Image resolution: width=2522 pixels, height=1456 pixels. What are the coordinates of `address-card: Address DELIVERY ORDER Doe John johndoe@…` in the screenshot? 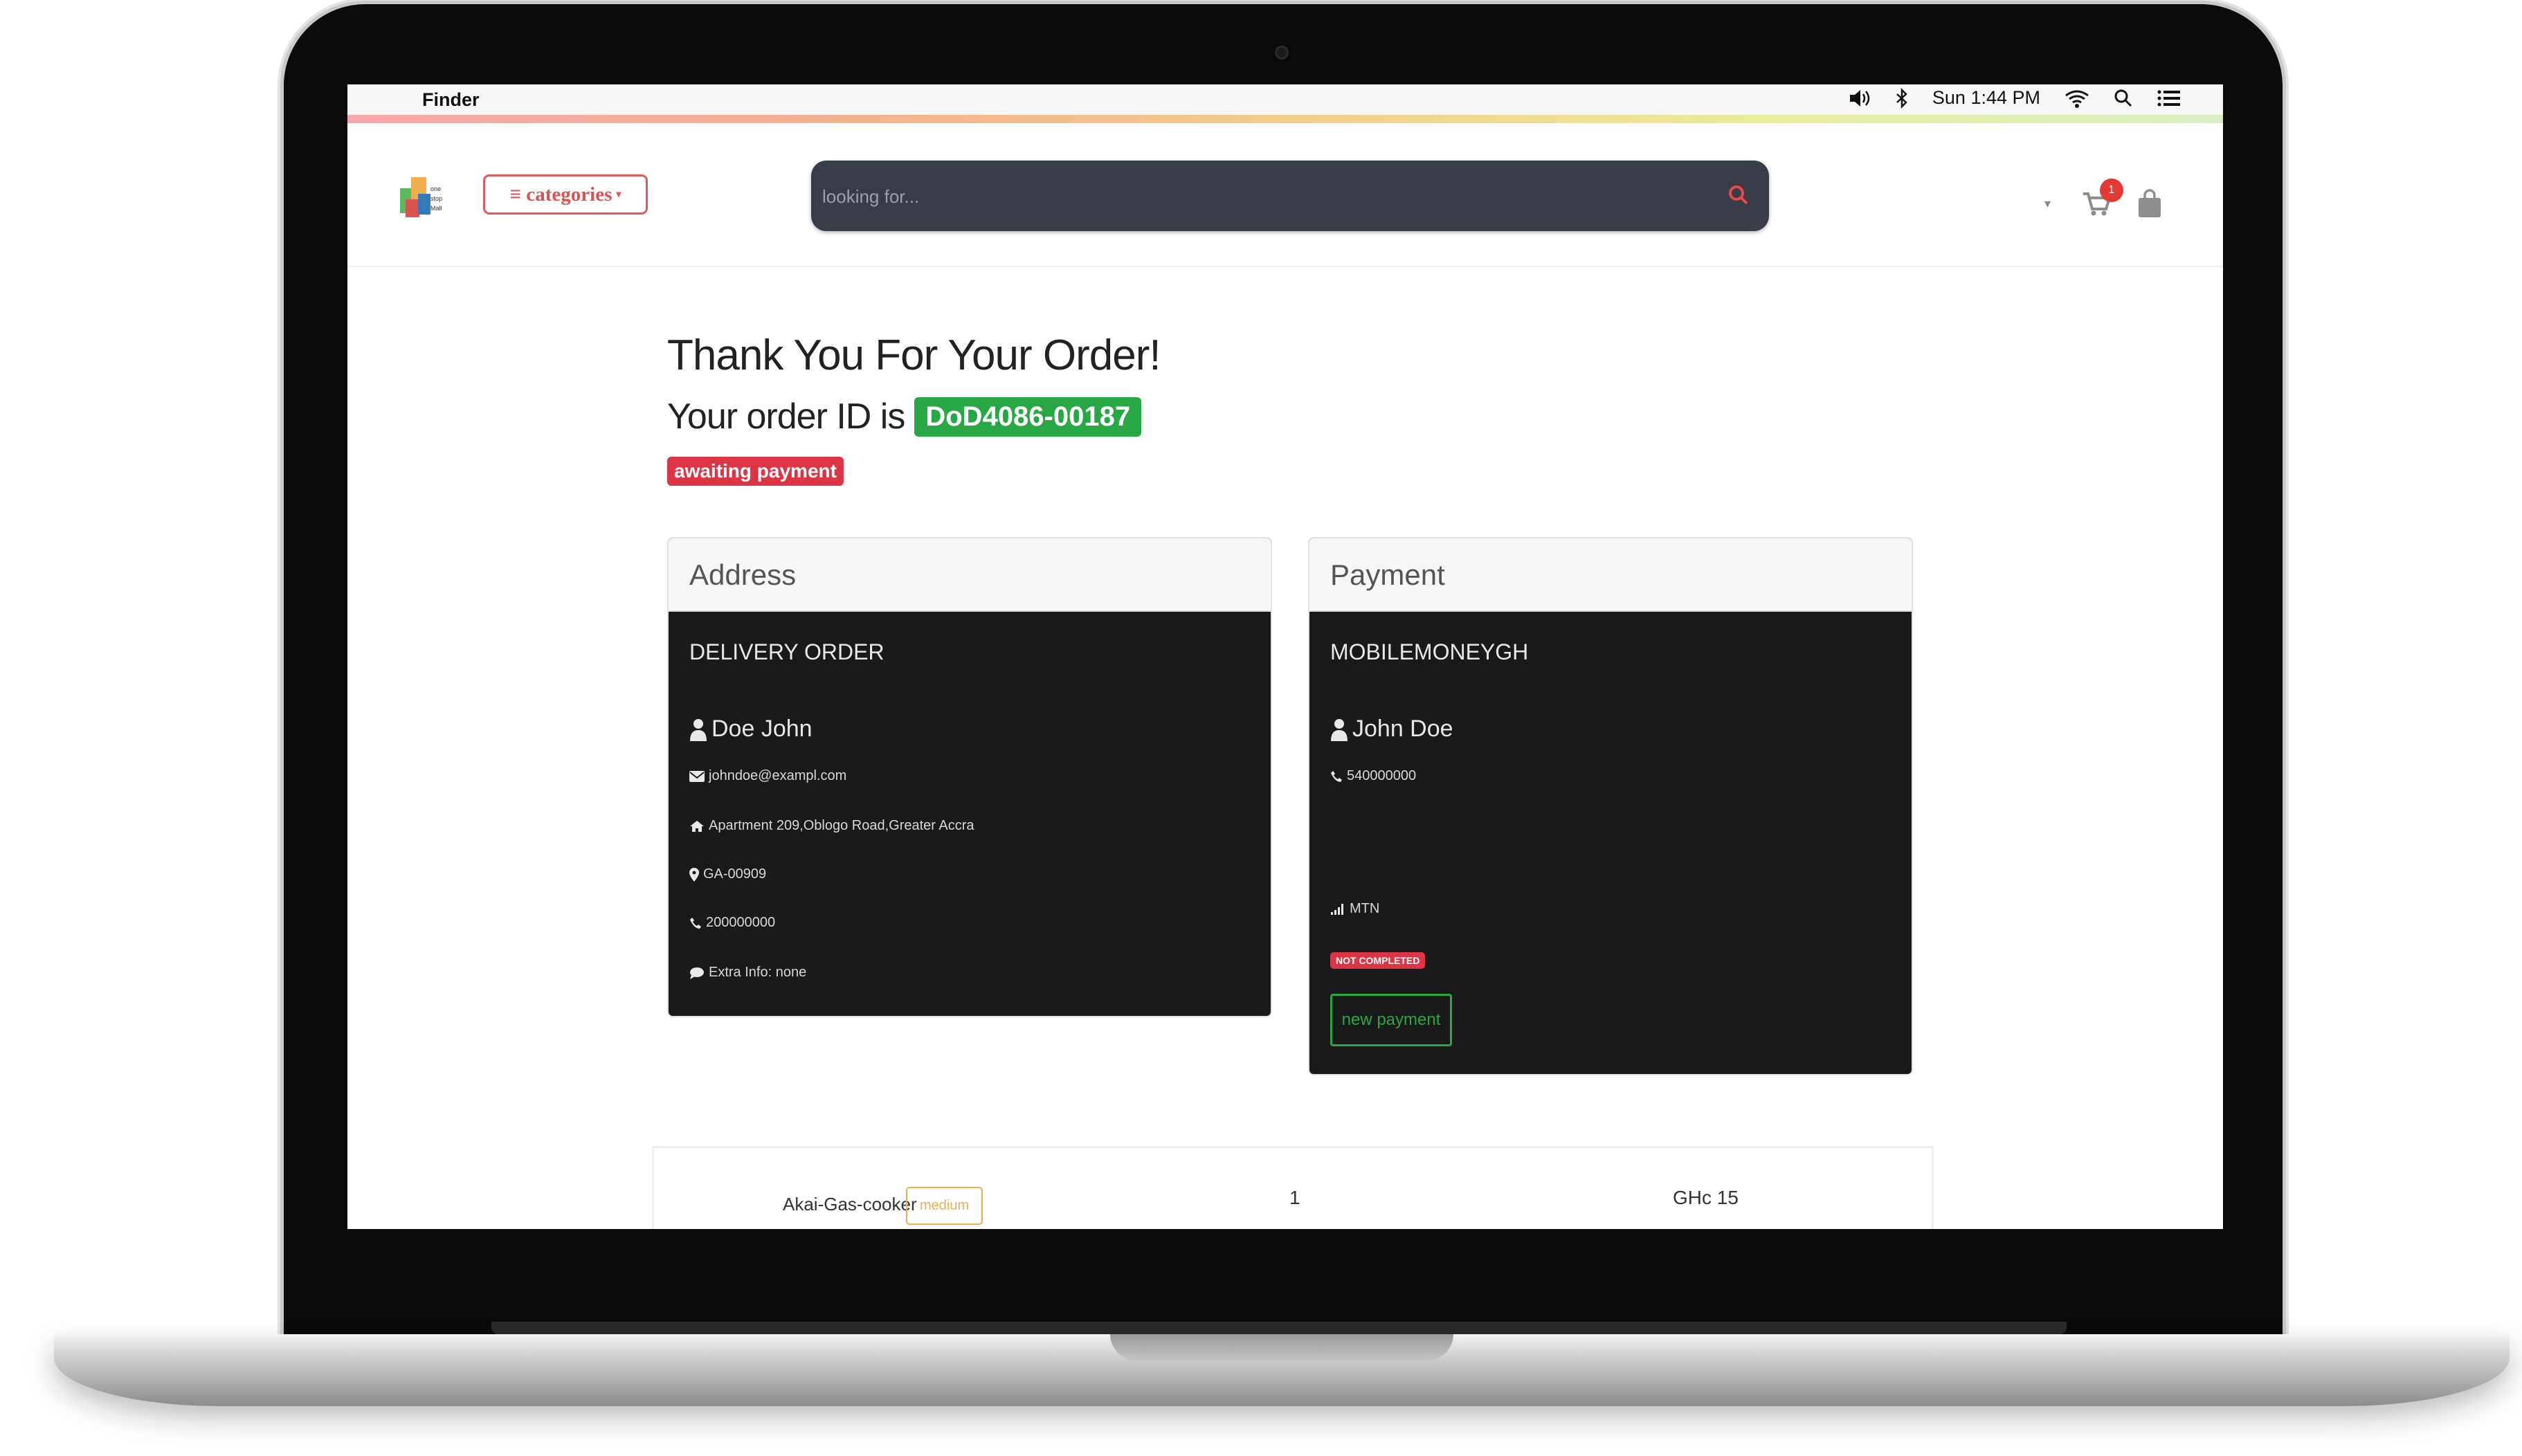 It's located at (969, 777).